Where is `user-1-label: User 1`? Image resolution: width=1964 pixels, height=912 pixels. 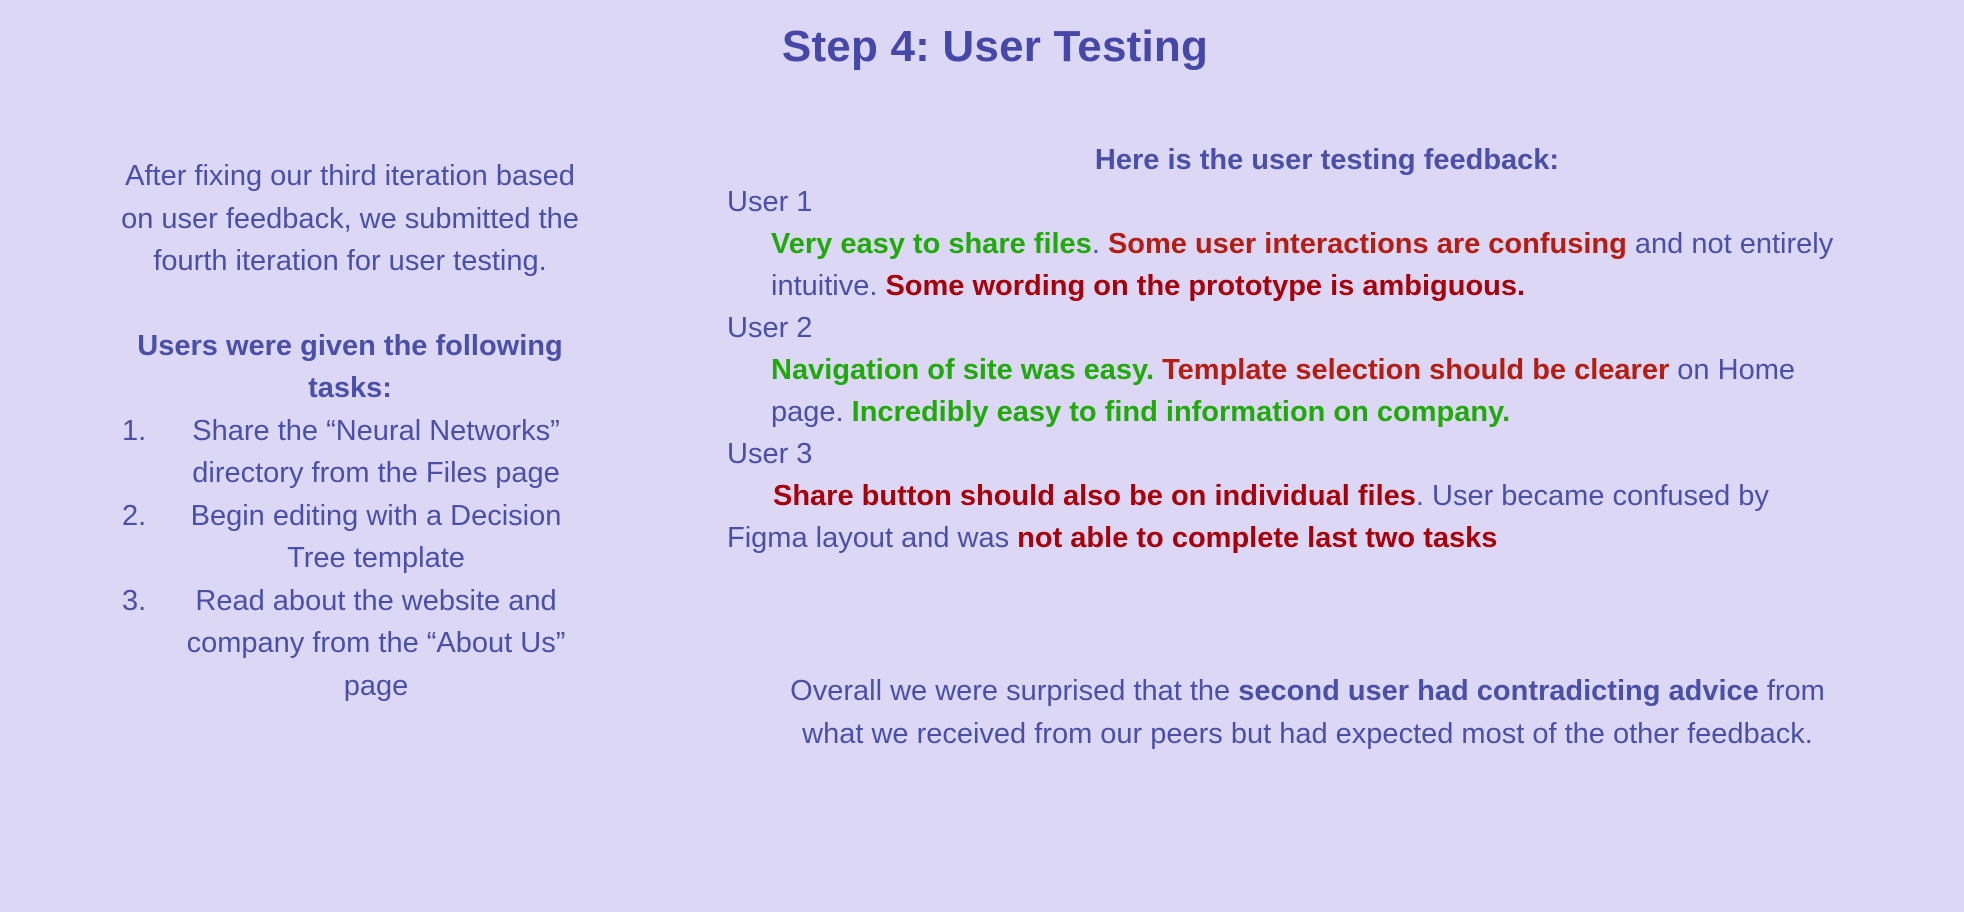 user-1-label: User 1 is located at coordinates (770, 202).